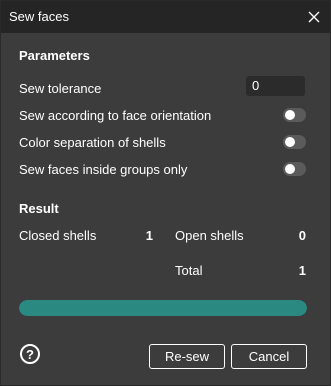  I want to click on close-button, so click(314, 17).